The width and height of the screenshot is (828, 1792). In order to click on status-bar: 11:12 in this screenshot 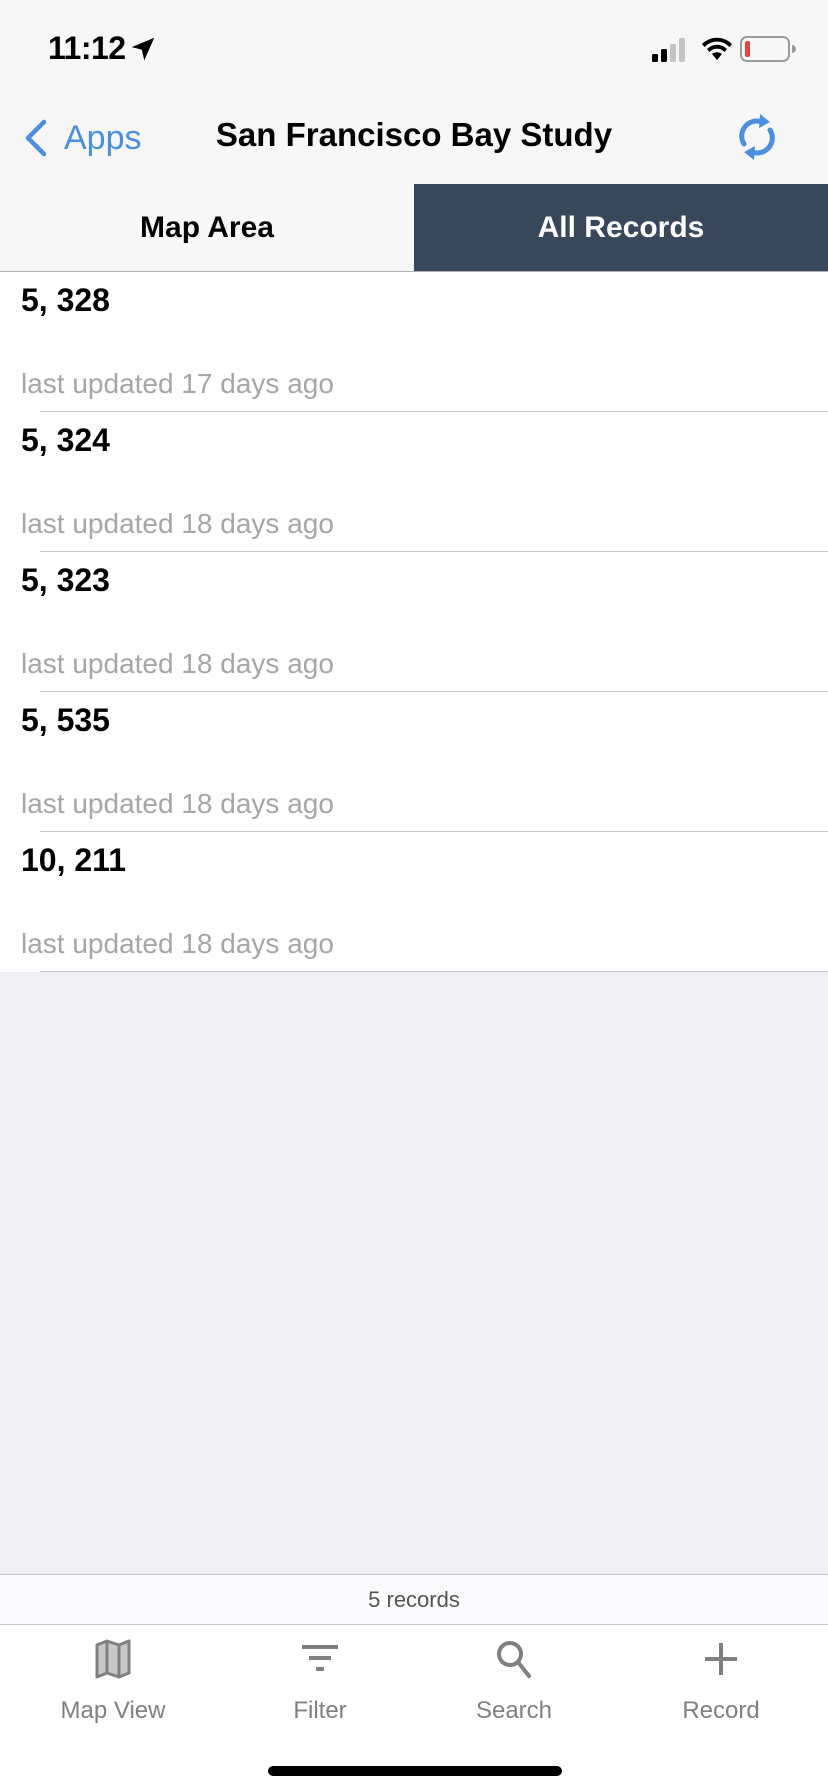, I will do `click(414, 46)`.